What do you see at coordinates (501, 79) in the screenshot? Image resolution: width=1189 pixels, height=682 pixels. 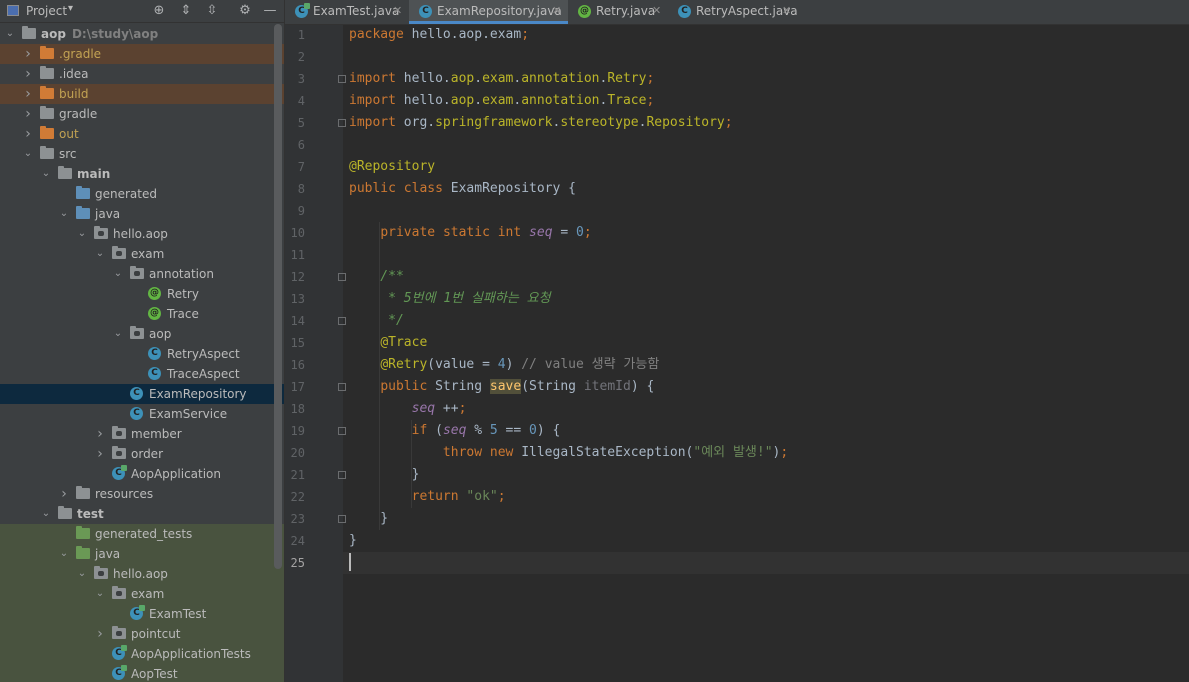 I see `code-line: import hello.aop.exam.annotation.Retry;` at bounding box center [501, 79].